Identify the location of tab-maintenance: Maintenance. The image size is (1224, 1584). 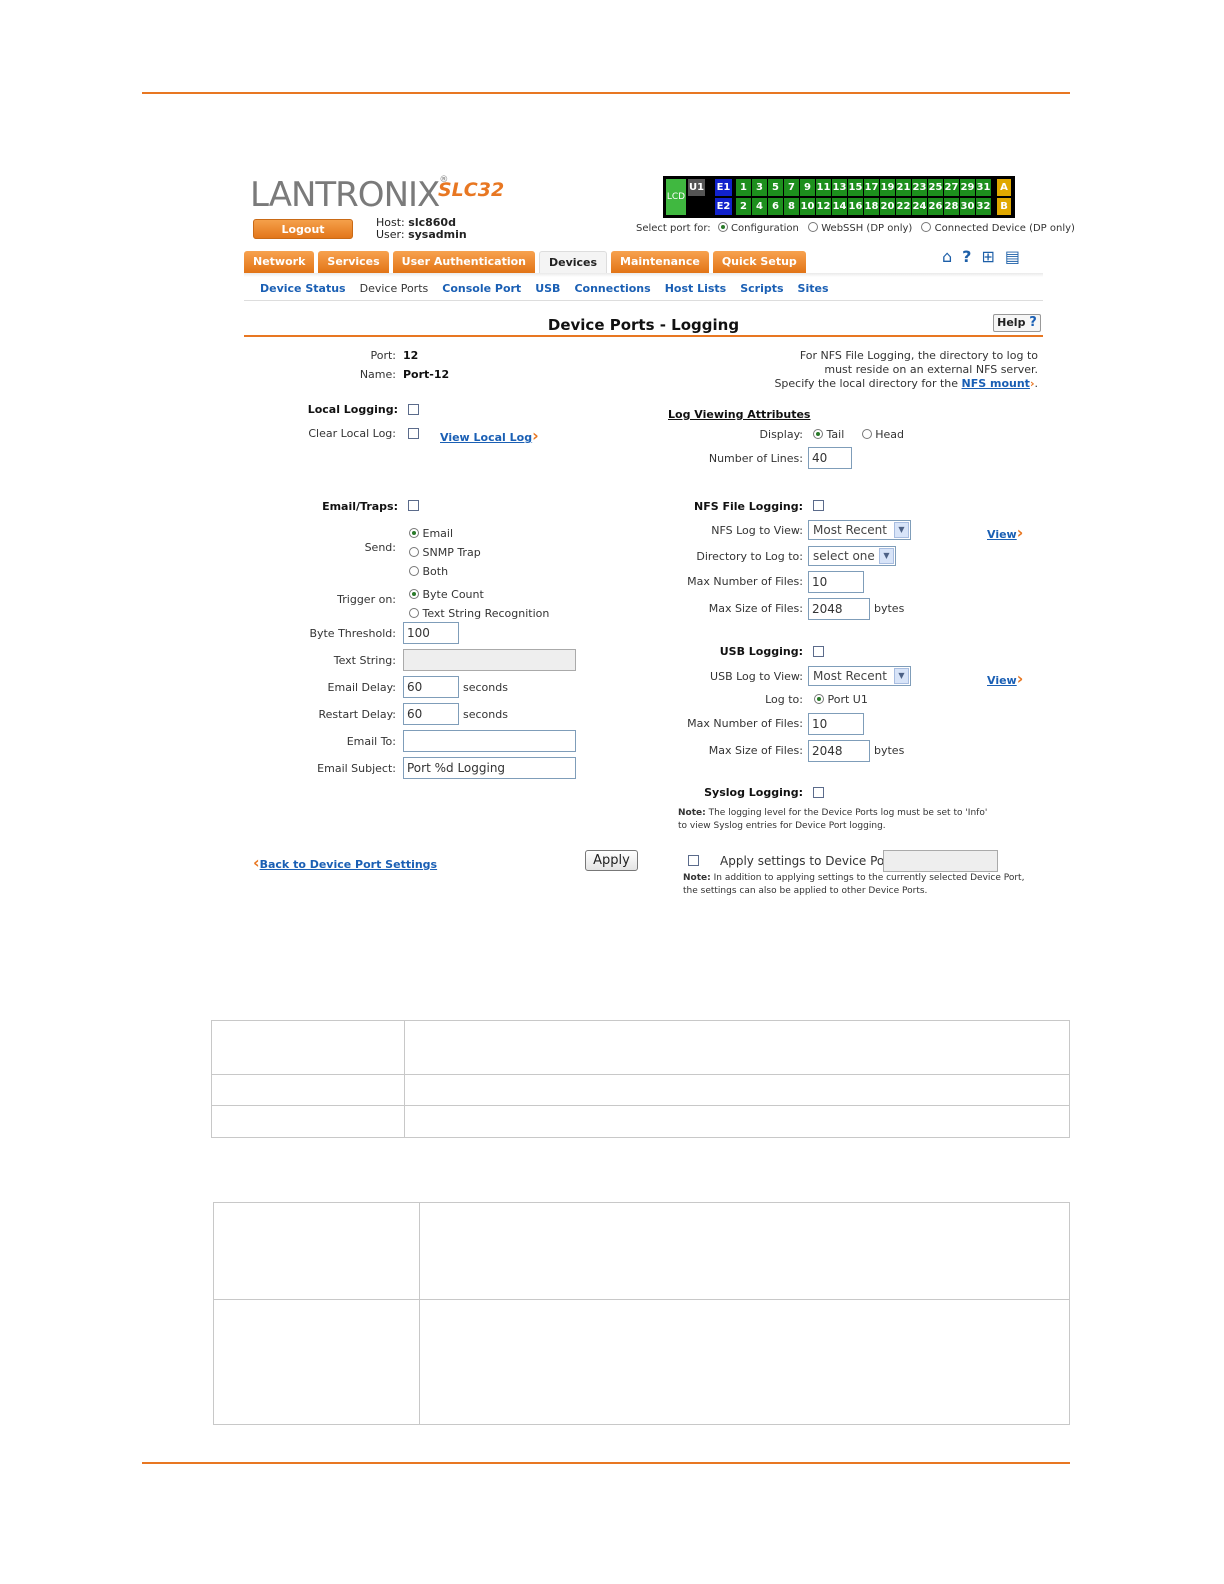
(660, 262).